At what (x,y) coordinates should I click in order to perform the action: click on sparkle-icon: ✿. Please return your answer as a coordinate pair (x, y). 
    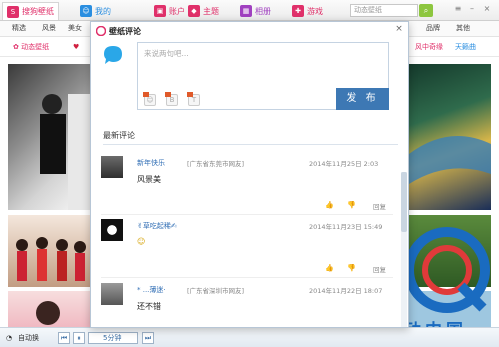
    Looking at the image, I should click on (16, 47).